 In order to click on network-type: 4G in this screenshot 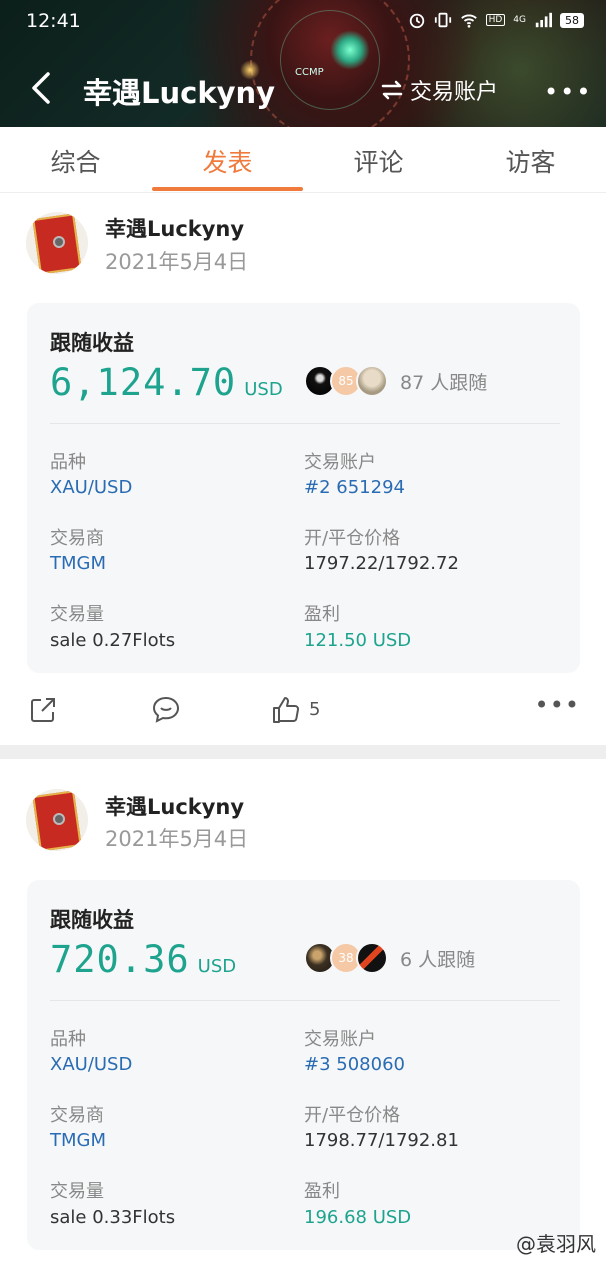, I will do `click(519, 20)`.